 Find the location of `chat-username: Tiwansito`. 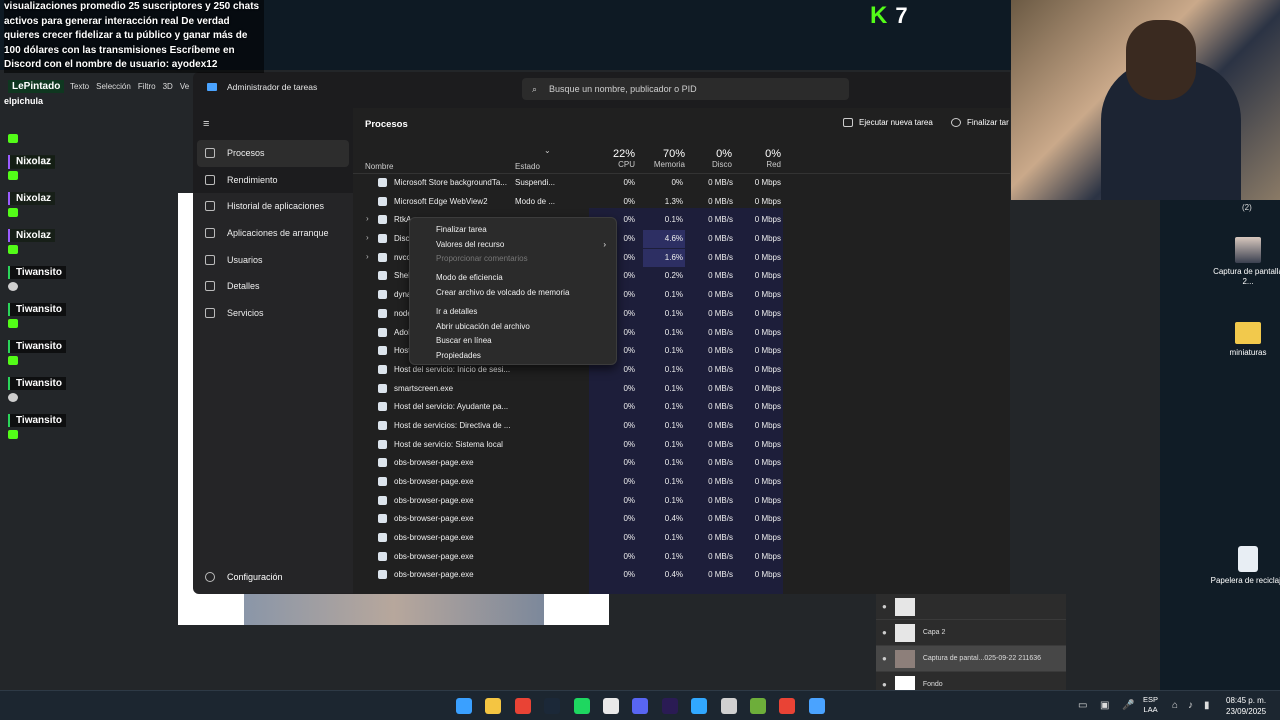

chat-username: Tiwansito is located at coordinates (37, 346).